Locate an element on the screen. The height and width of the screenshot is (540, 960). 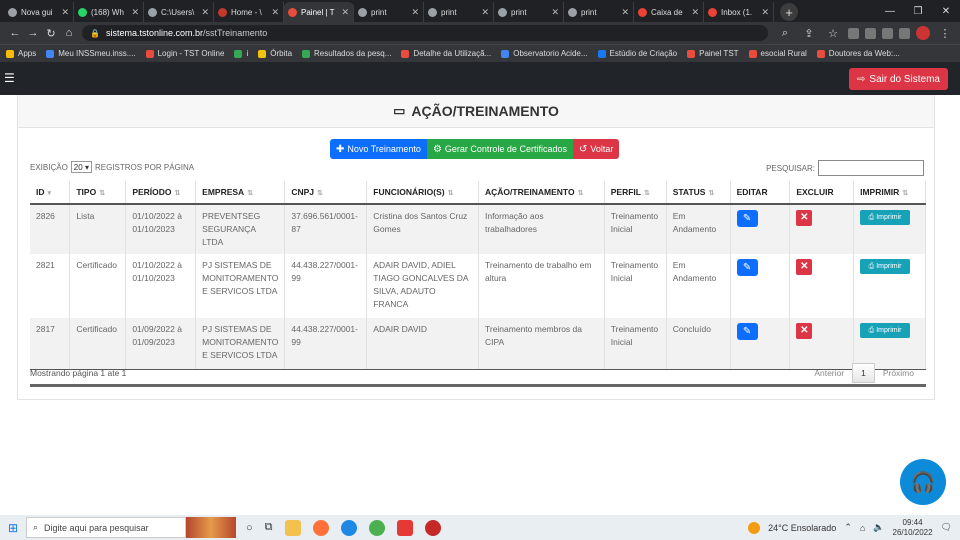
column-header: IMPRIMIR ⇅ is located at coordinates (889, 193).